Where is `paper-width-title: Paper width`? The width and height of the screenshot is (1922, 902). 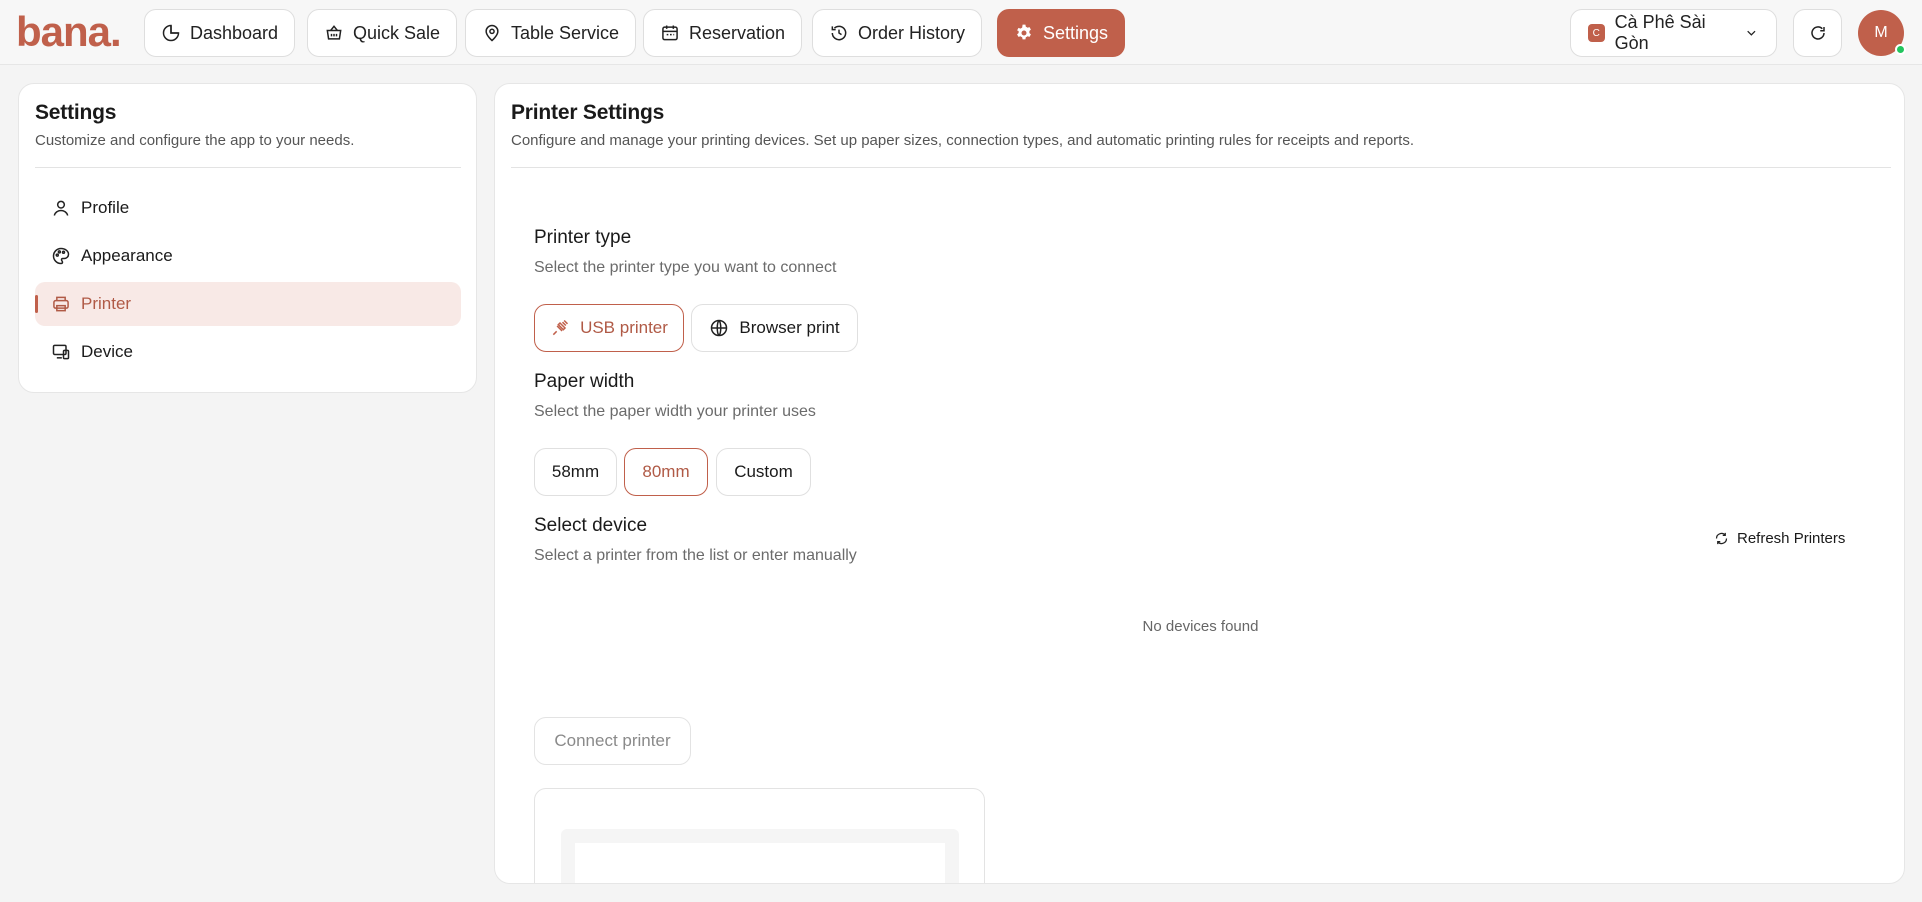
paper-width-title: Paper width is located at coordinates (584, 381).